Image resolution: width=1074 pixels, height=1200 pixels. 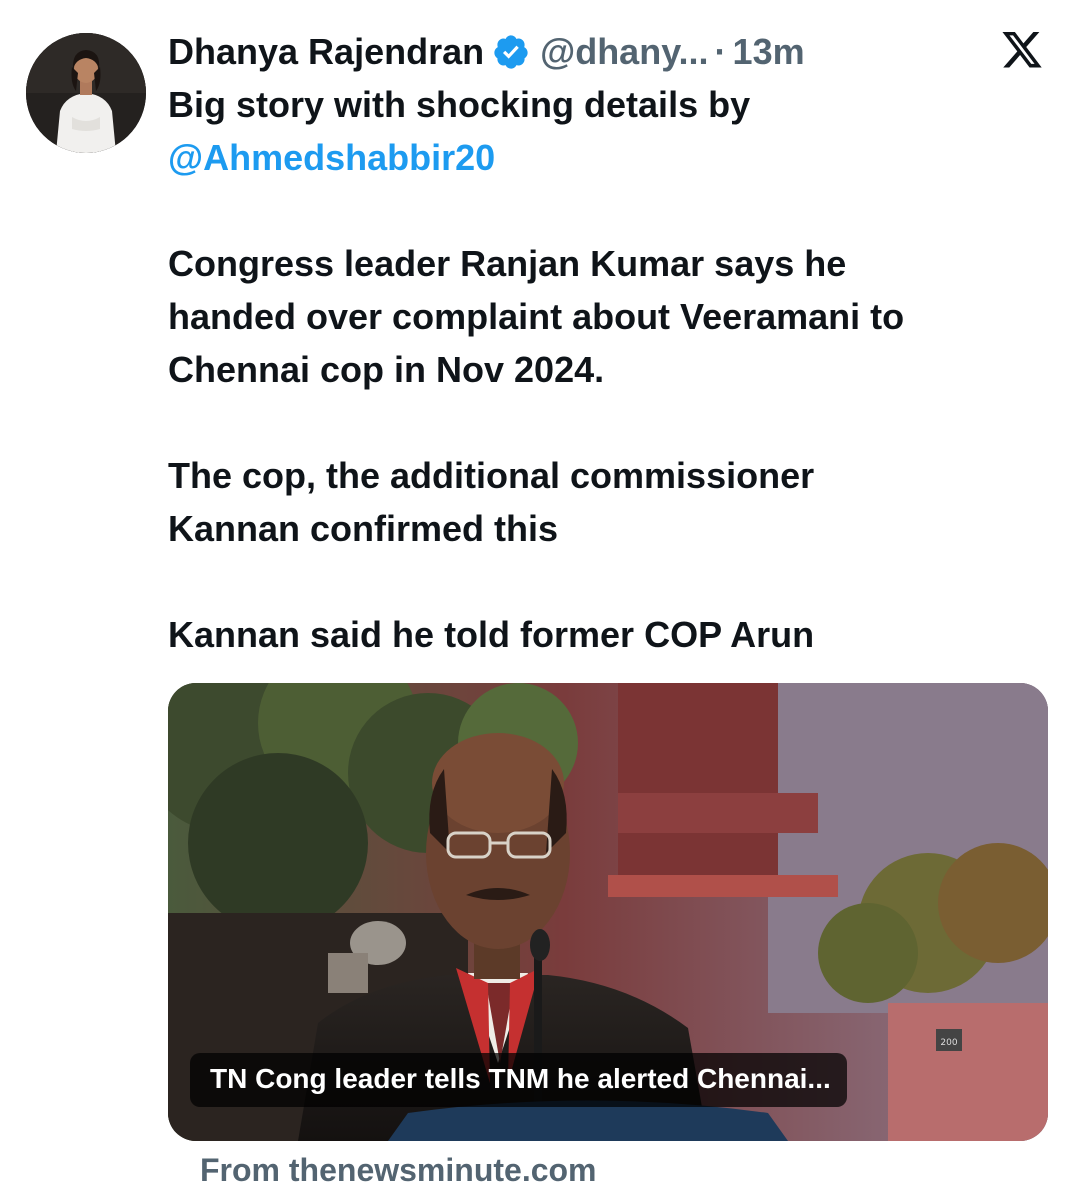 I want to click on mention-link: @Ahmedshabbir20, so click(x=331, y=157).